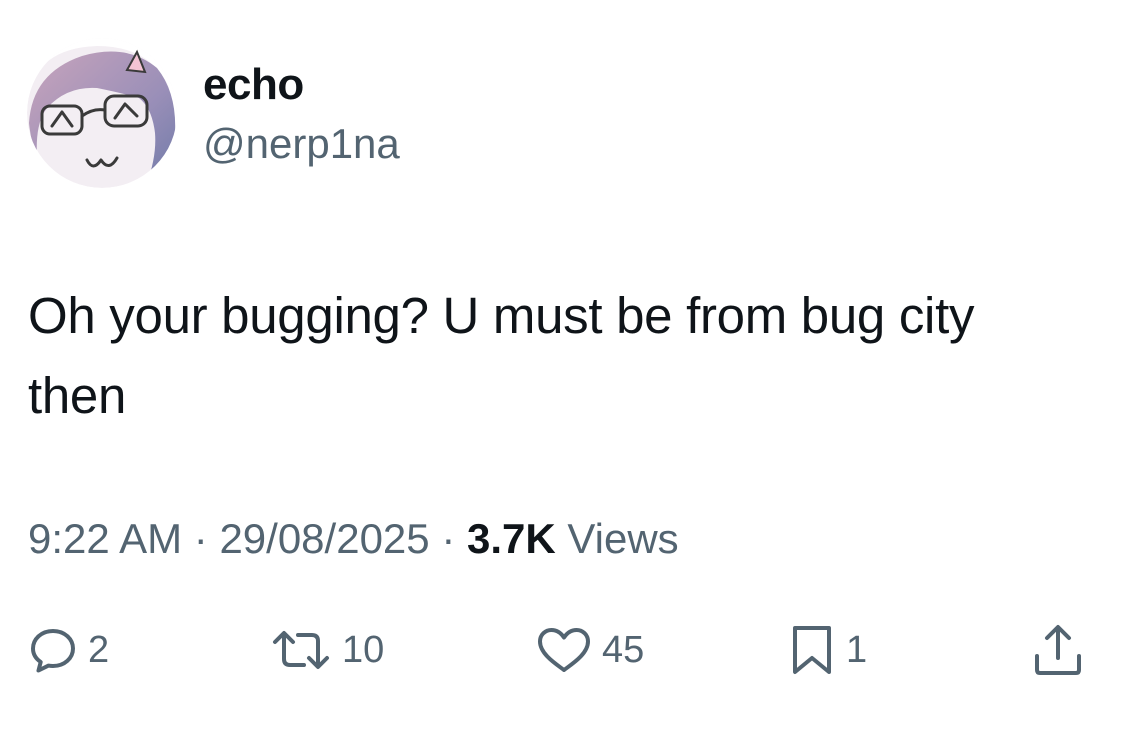 The width and height of the screenshot is (1125, 753). What do you see at coordinates (301, 650) in the screenshot?
I see `retweet-icon` at bounding box center [301, 650].